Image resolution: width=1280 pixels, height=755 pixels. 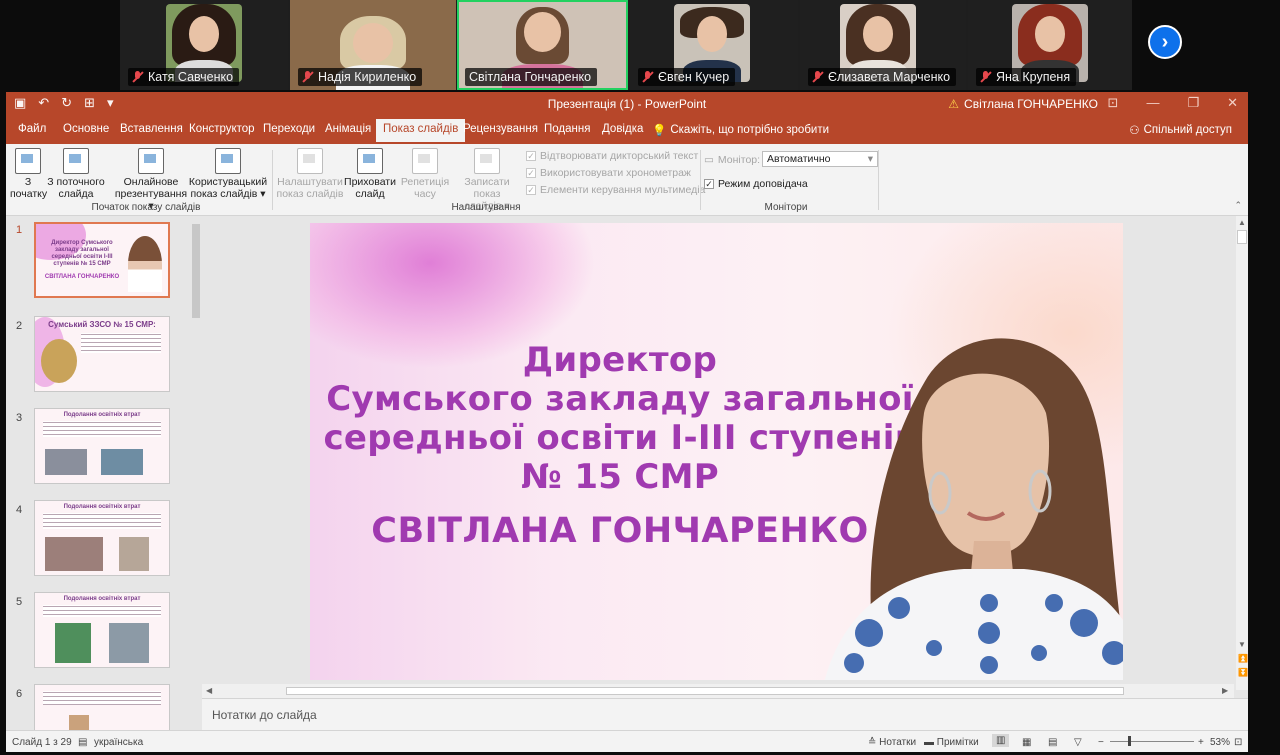 I want to click on user-account: ⚠ Світлана ГОНЧАРЕНКО, so click(x=1023, y=104).